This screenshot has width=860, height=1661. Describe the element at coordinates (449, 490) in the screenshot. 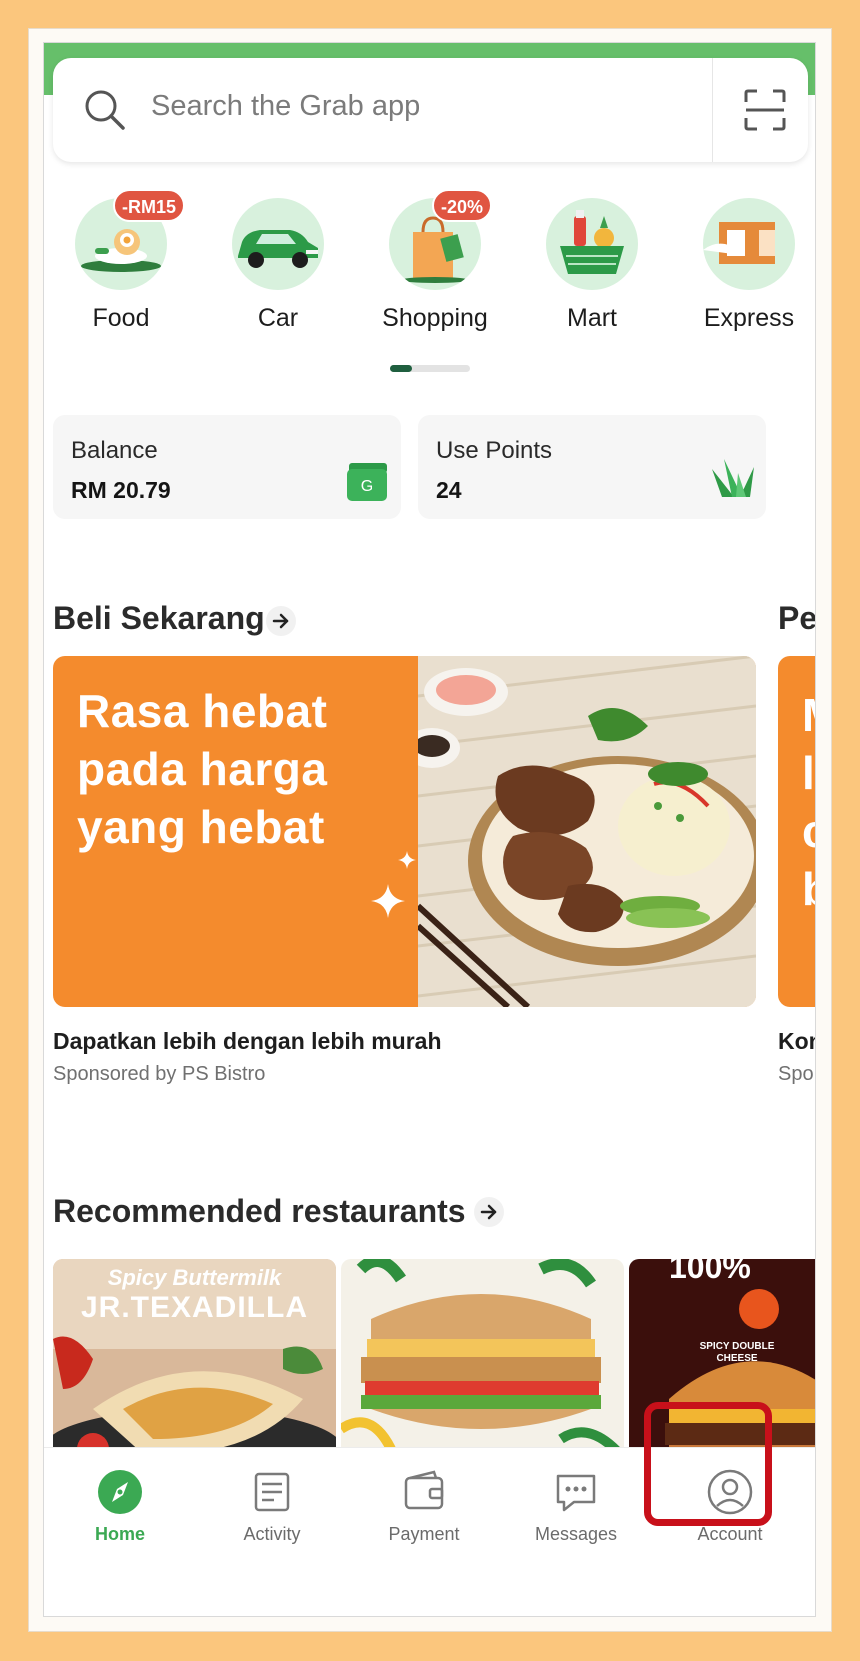

I see `points-value: 24` at that location.